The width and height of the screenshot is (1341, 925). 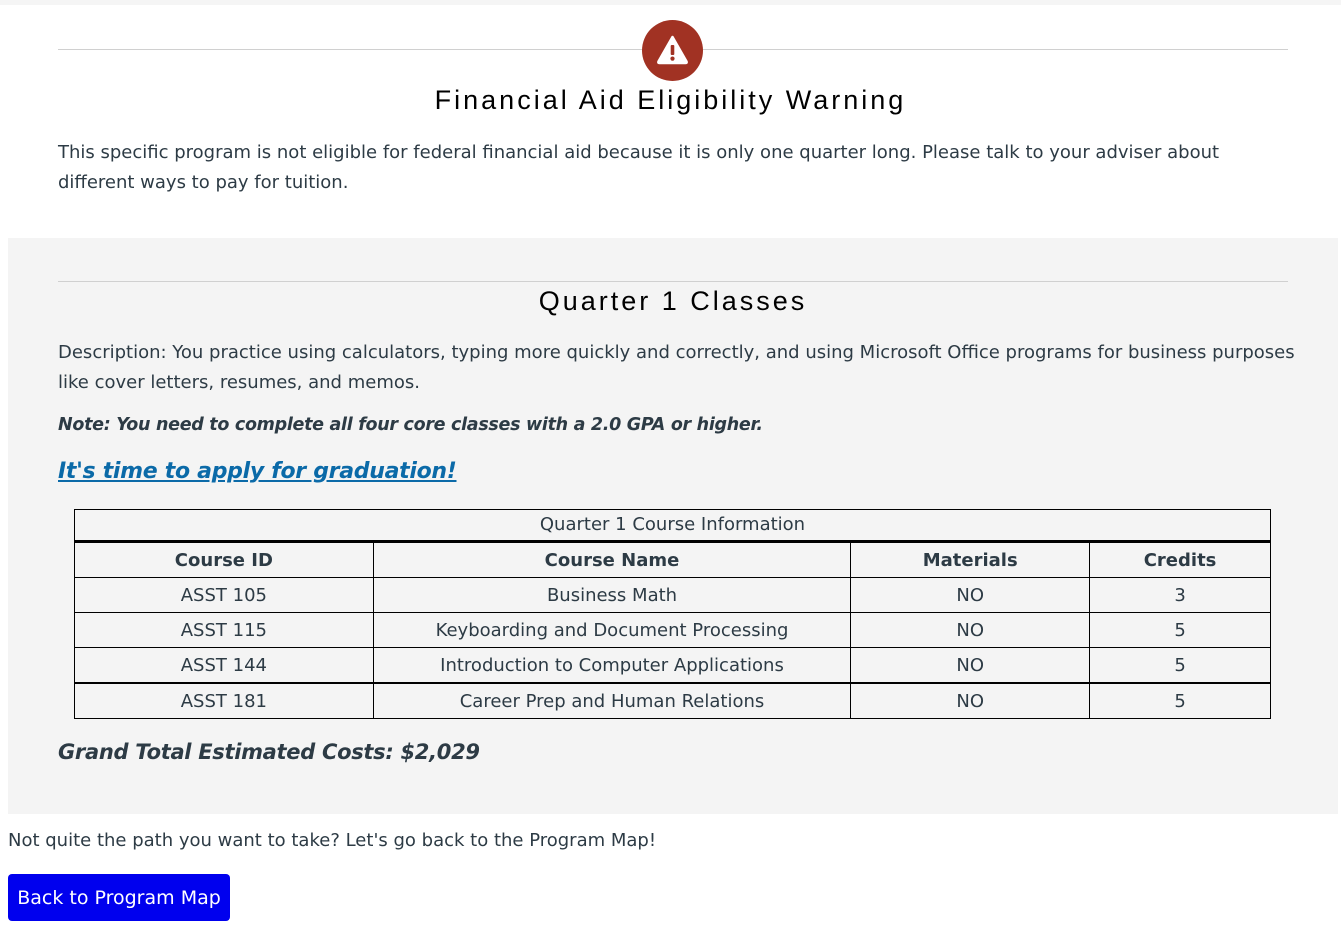 I want to click on course-id-cell: ASST 105, so click(x=224, y=595).